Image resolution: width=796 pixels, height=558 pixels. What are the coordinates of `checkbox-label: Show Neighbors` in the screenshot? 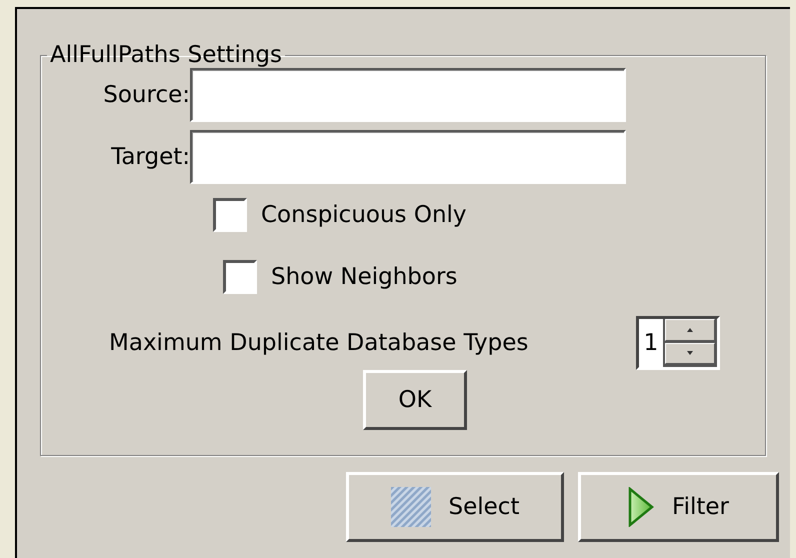 It's located at (364, 277).